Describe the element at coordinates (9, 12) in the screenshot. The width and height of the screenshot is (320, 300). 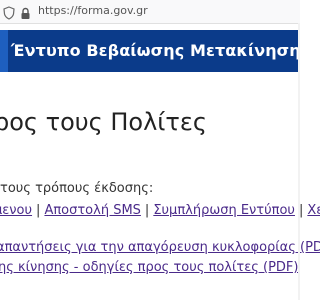
I see `shield-icon` at that location.